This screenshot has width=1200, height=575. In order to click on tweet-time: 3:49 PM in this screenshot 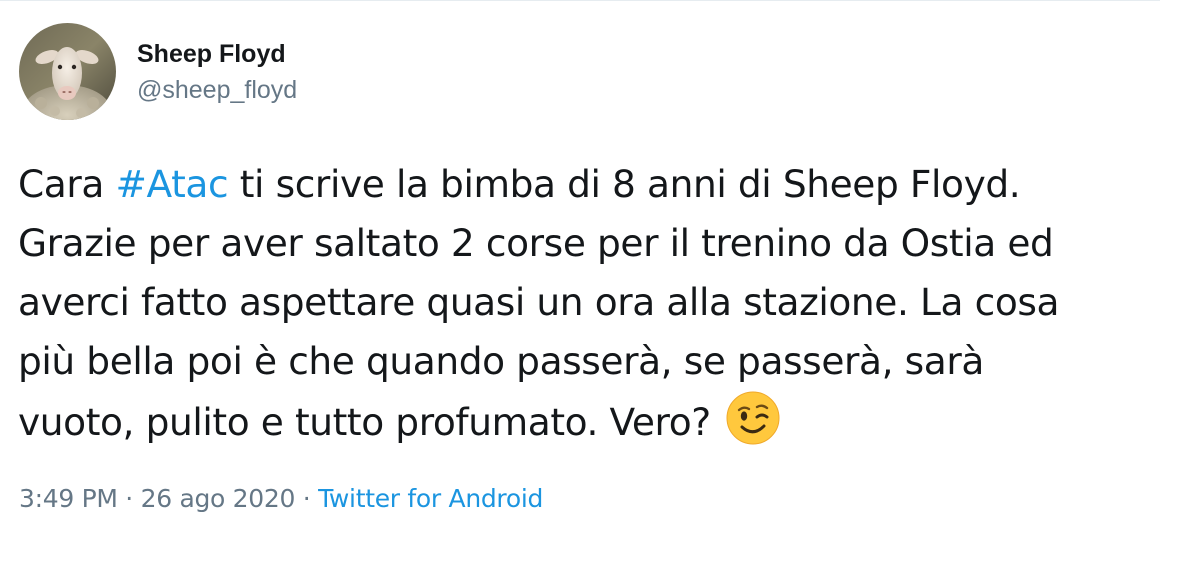, I will do `click(68, 498)`.